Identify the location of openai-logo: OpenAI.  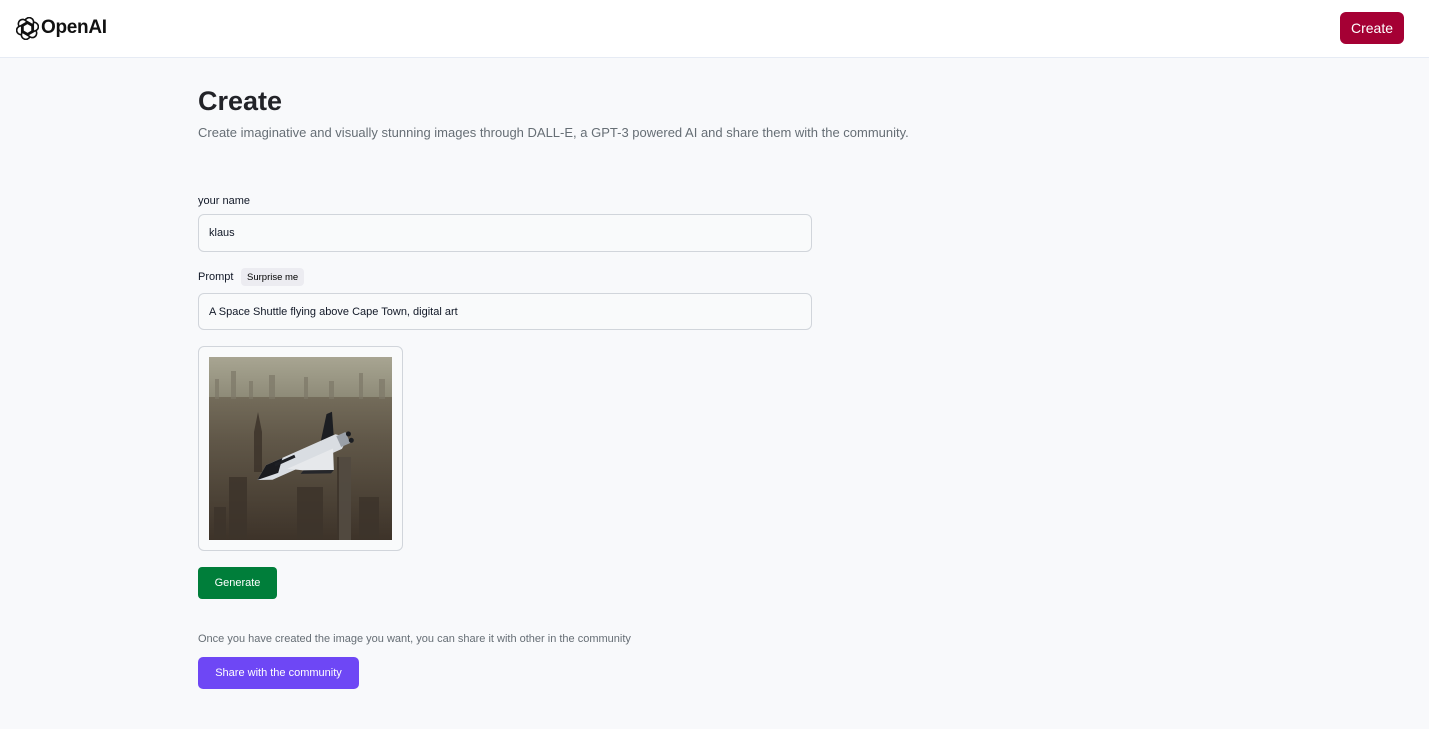
(61, 28).